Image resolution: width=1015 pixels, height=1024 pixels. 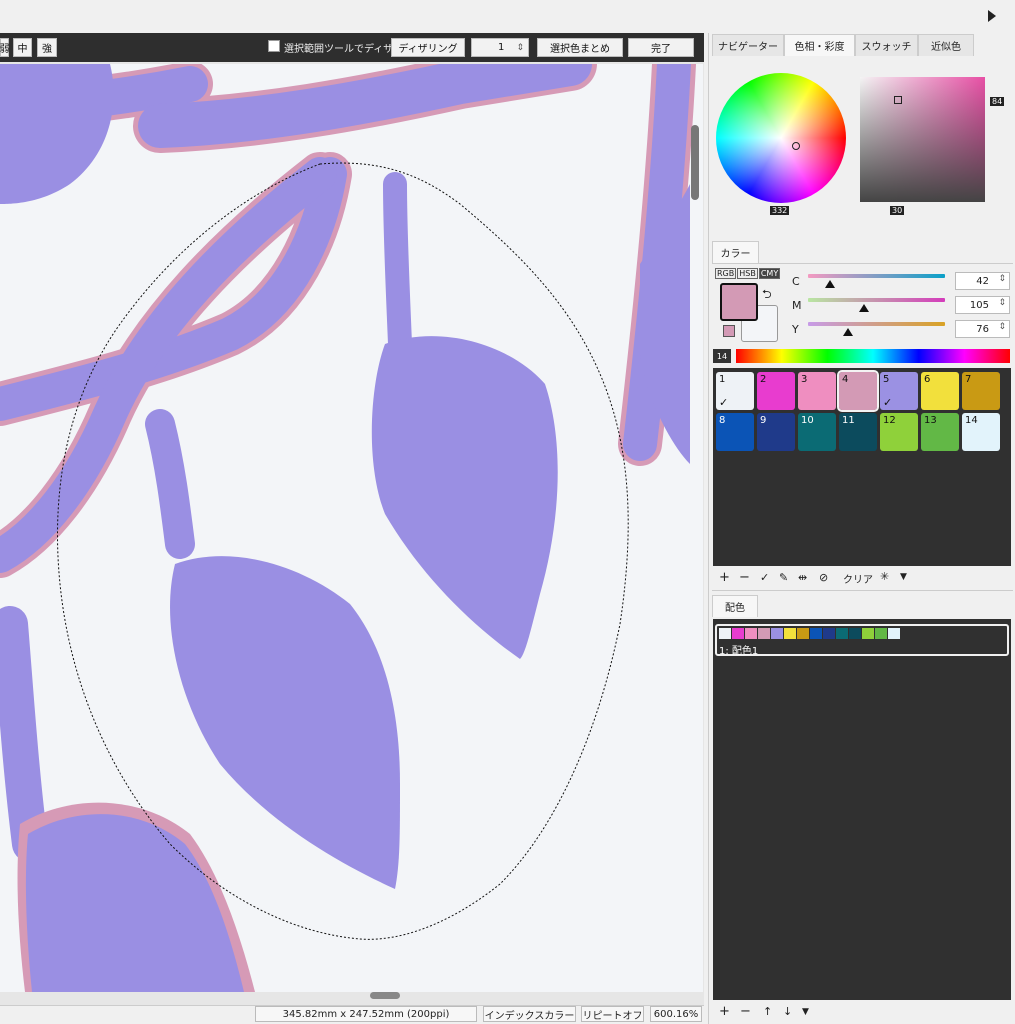 I want to click on strength-weak-button: 弱, so click(x=5, y=47).